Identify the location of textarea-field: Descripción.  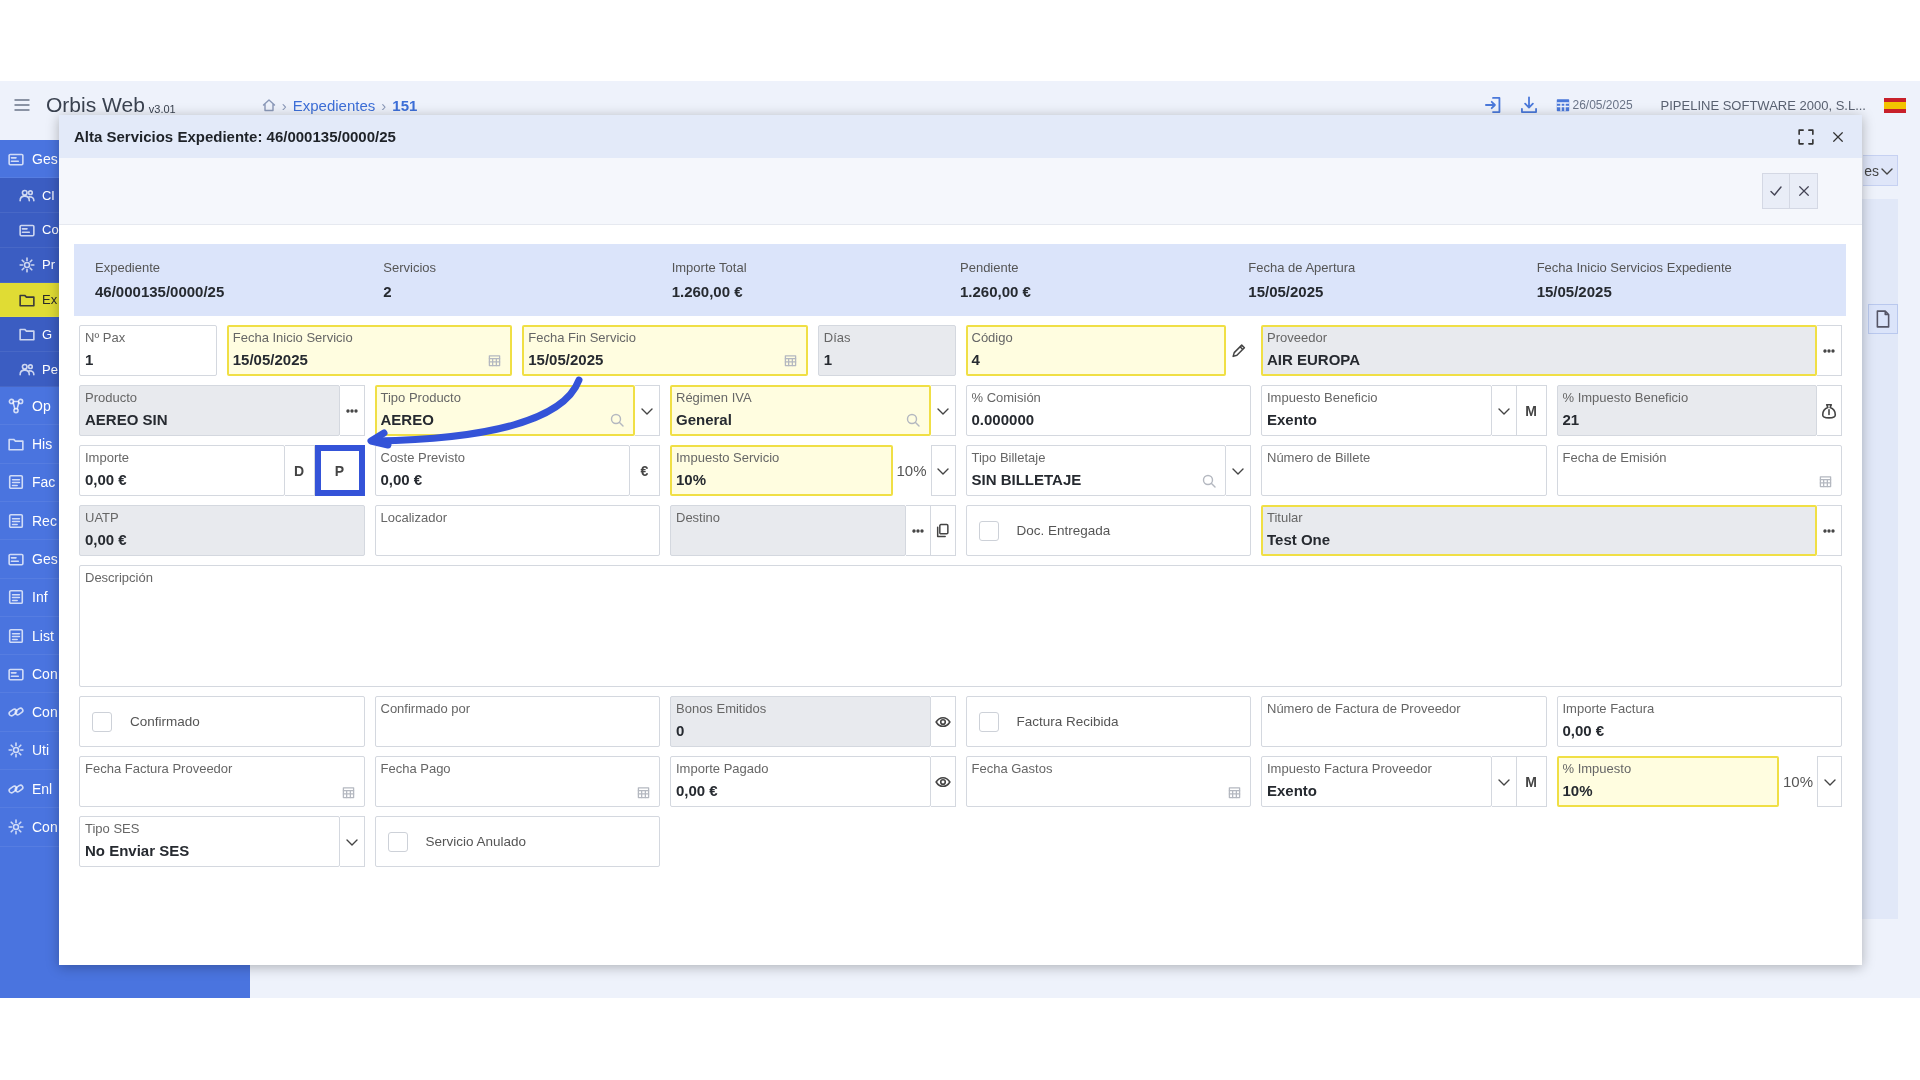
(960, 626).